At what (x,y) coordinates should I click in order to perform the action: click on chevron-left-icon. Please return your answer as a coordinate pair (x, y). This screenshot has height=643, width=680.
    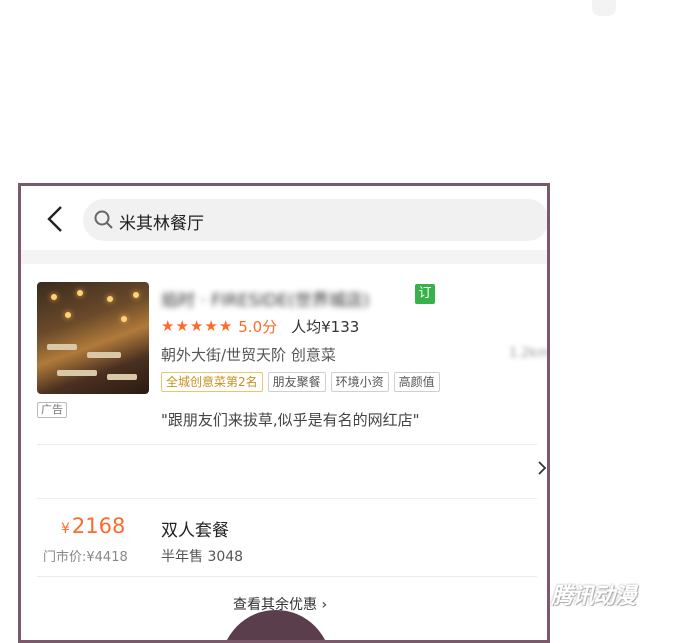
    Looking at the image, I should click on (54, 219).